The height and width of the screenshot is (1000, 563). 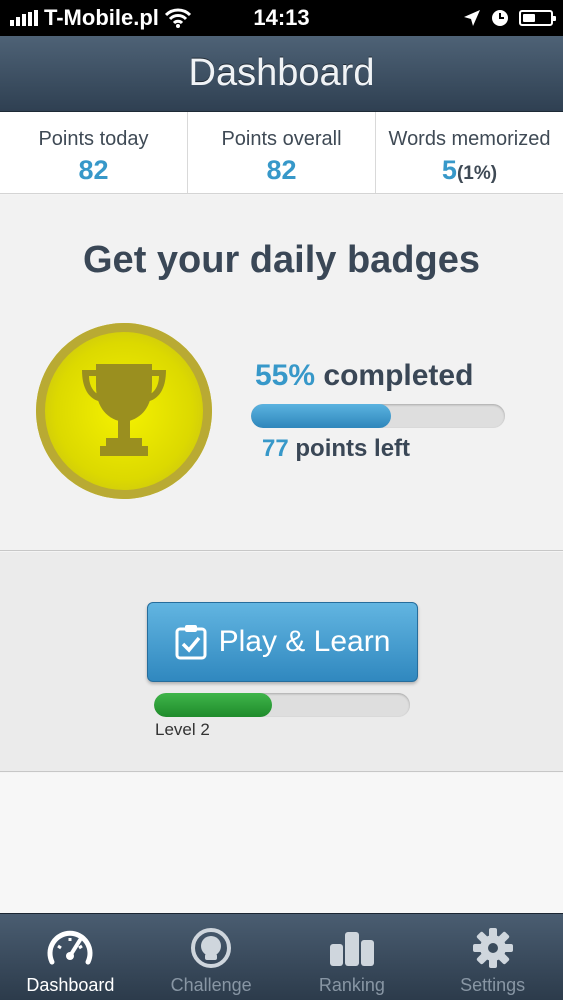 What do you see at coordinates (281, 843) in the screenshot?
I see `content-spacer` at bounding box center [281, 843].